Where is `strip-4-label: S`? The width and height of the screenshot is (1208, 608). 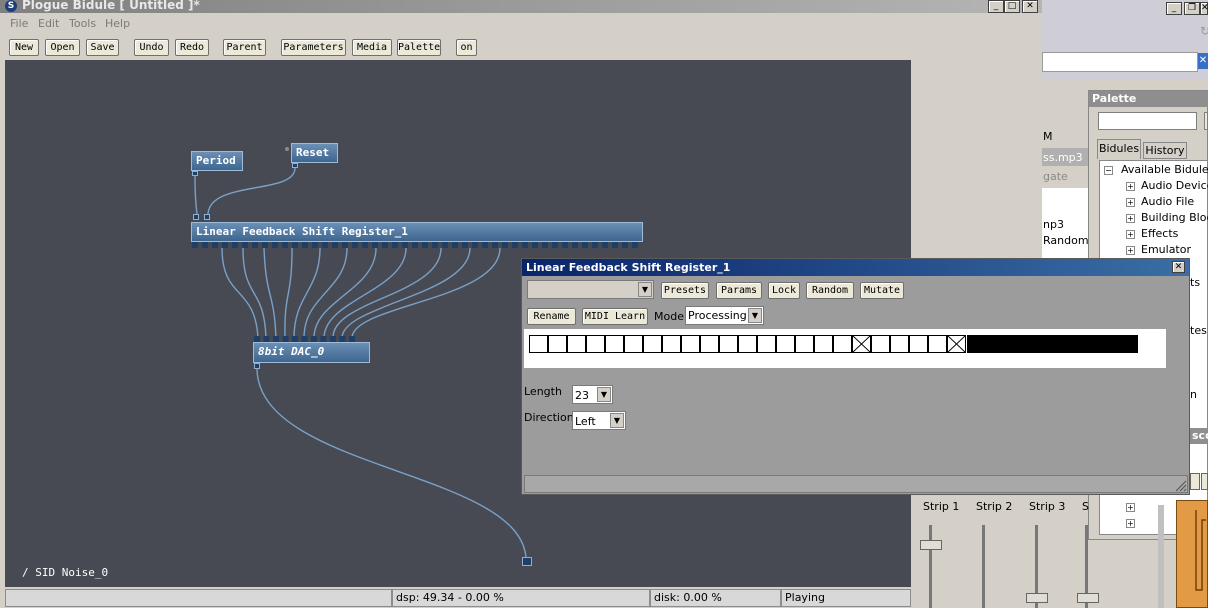
strip-4-label: S is located at coordinates (1085, 506).